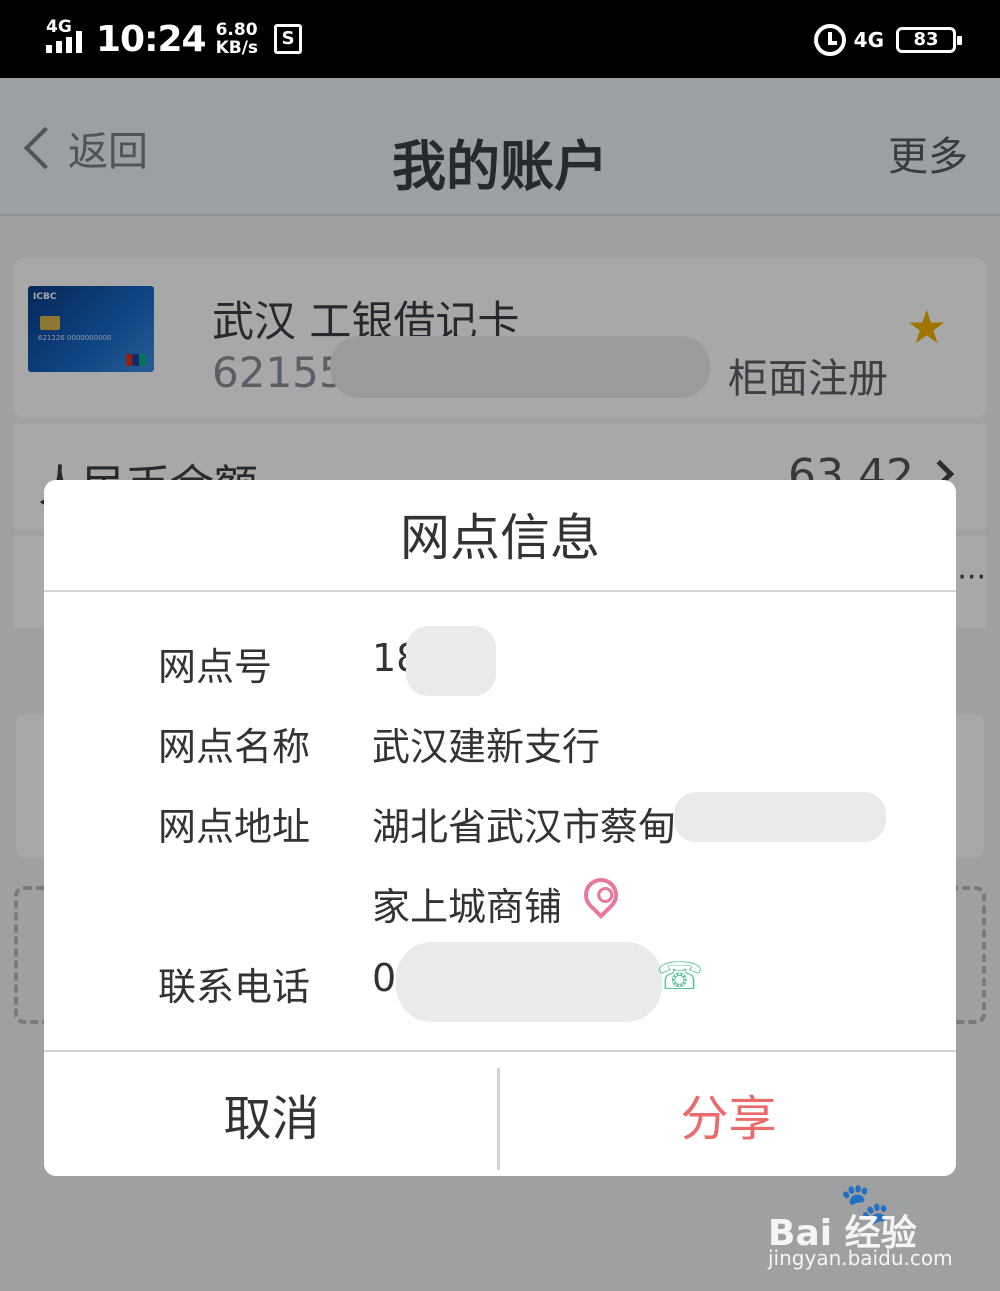 The image size is (1000, 1291). I want to click on branch-address-value: 湖北省武汉市蔡甸, so click(524, 827).